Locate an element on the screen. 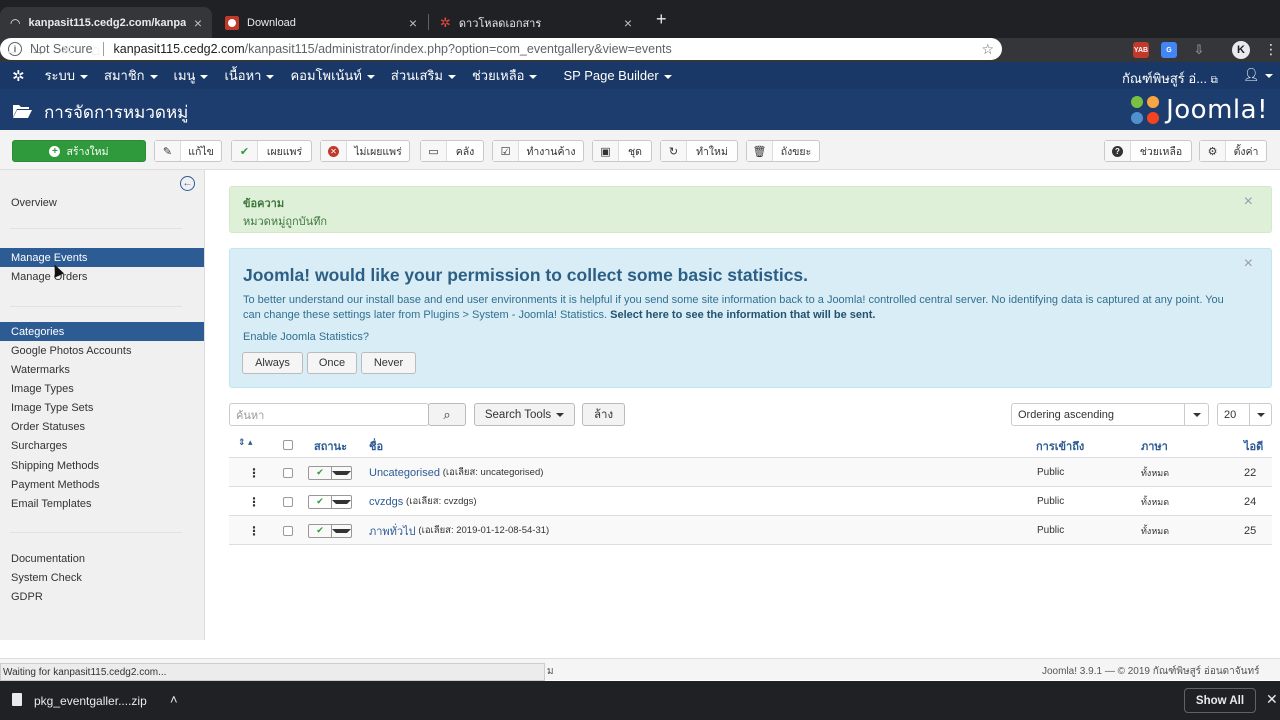  download-file-name: pkg_eventgaller....zip is located at coordinates (90, 701).